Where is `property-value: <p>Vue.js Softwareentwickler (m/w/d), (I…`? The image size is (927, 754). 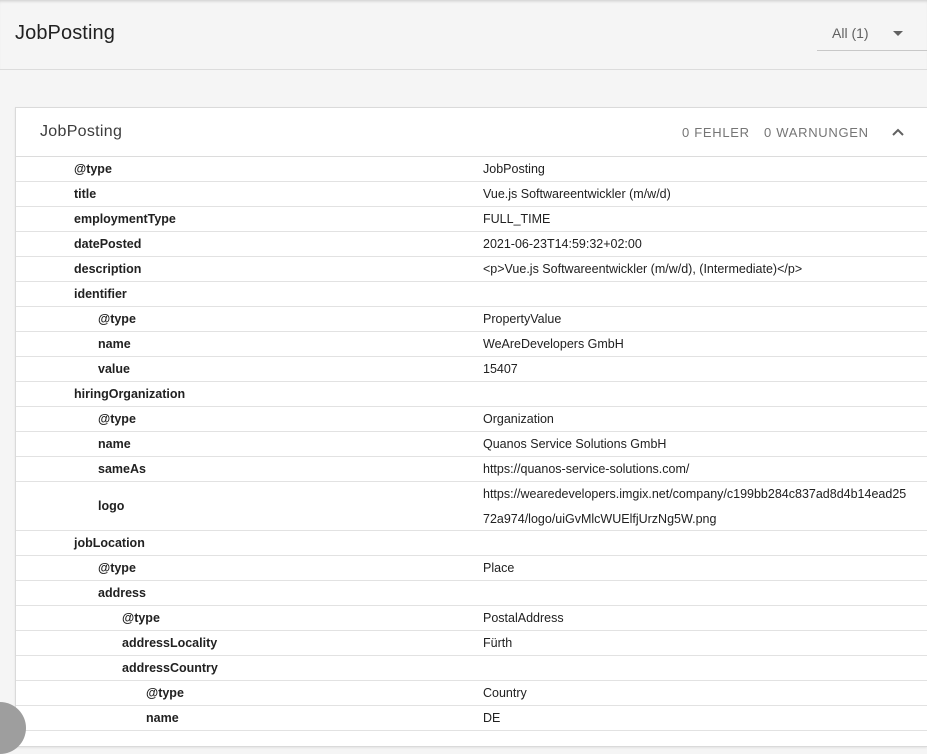 property-value: <p>Vue.js Softwareentwickler (m/w/d), (I… is located at coordinates (643, 269).